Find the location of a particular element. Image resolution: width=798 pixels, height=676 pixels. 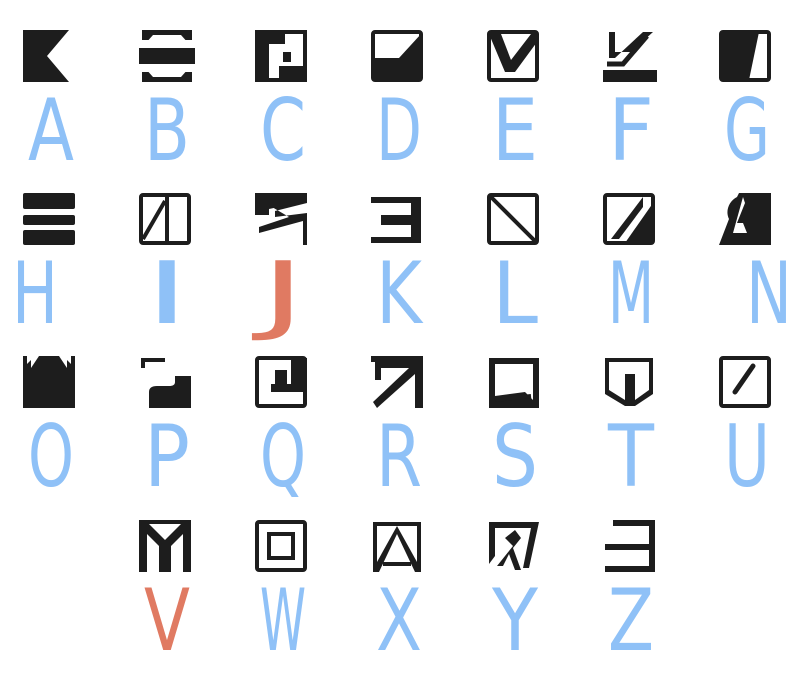

letter-text: V is located at coordinates (167, 621).